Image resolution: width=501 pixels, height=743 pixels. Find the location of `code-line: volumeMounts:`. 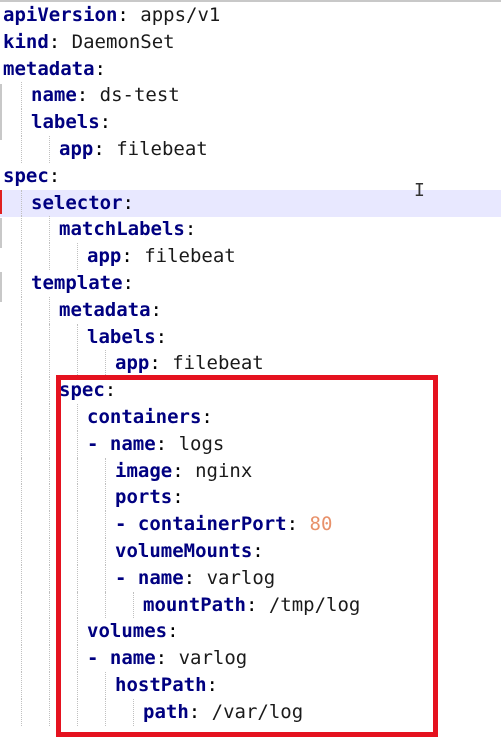

code-line: volumeMounts: is located at coordinates (250, 551).